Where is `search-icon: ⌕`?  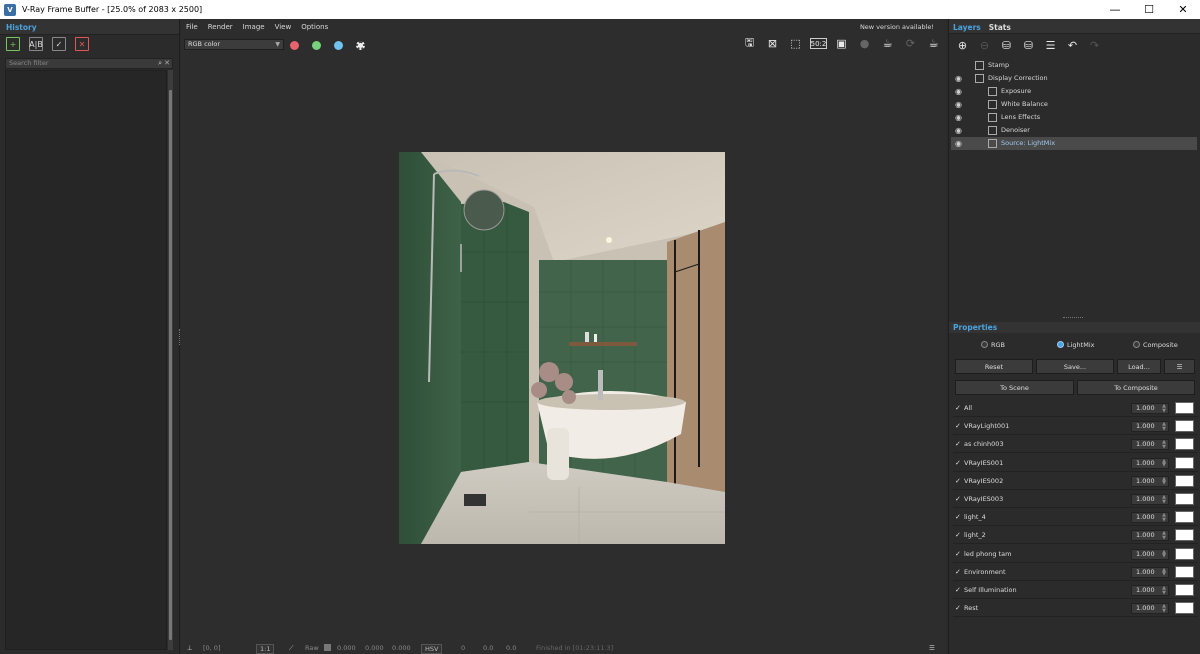 search-icon: ⌕ is located at coordinates (160, 63).